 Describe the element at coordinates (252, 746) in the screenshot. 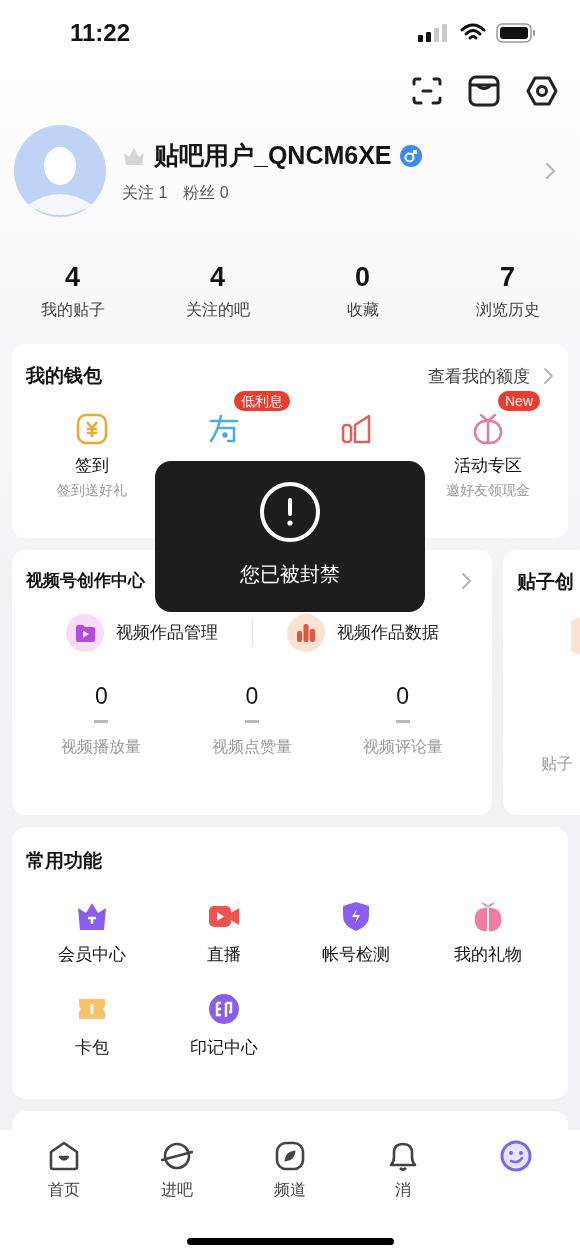

I see `metric-label: 视频点赞量` at that location.